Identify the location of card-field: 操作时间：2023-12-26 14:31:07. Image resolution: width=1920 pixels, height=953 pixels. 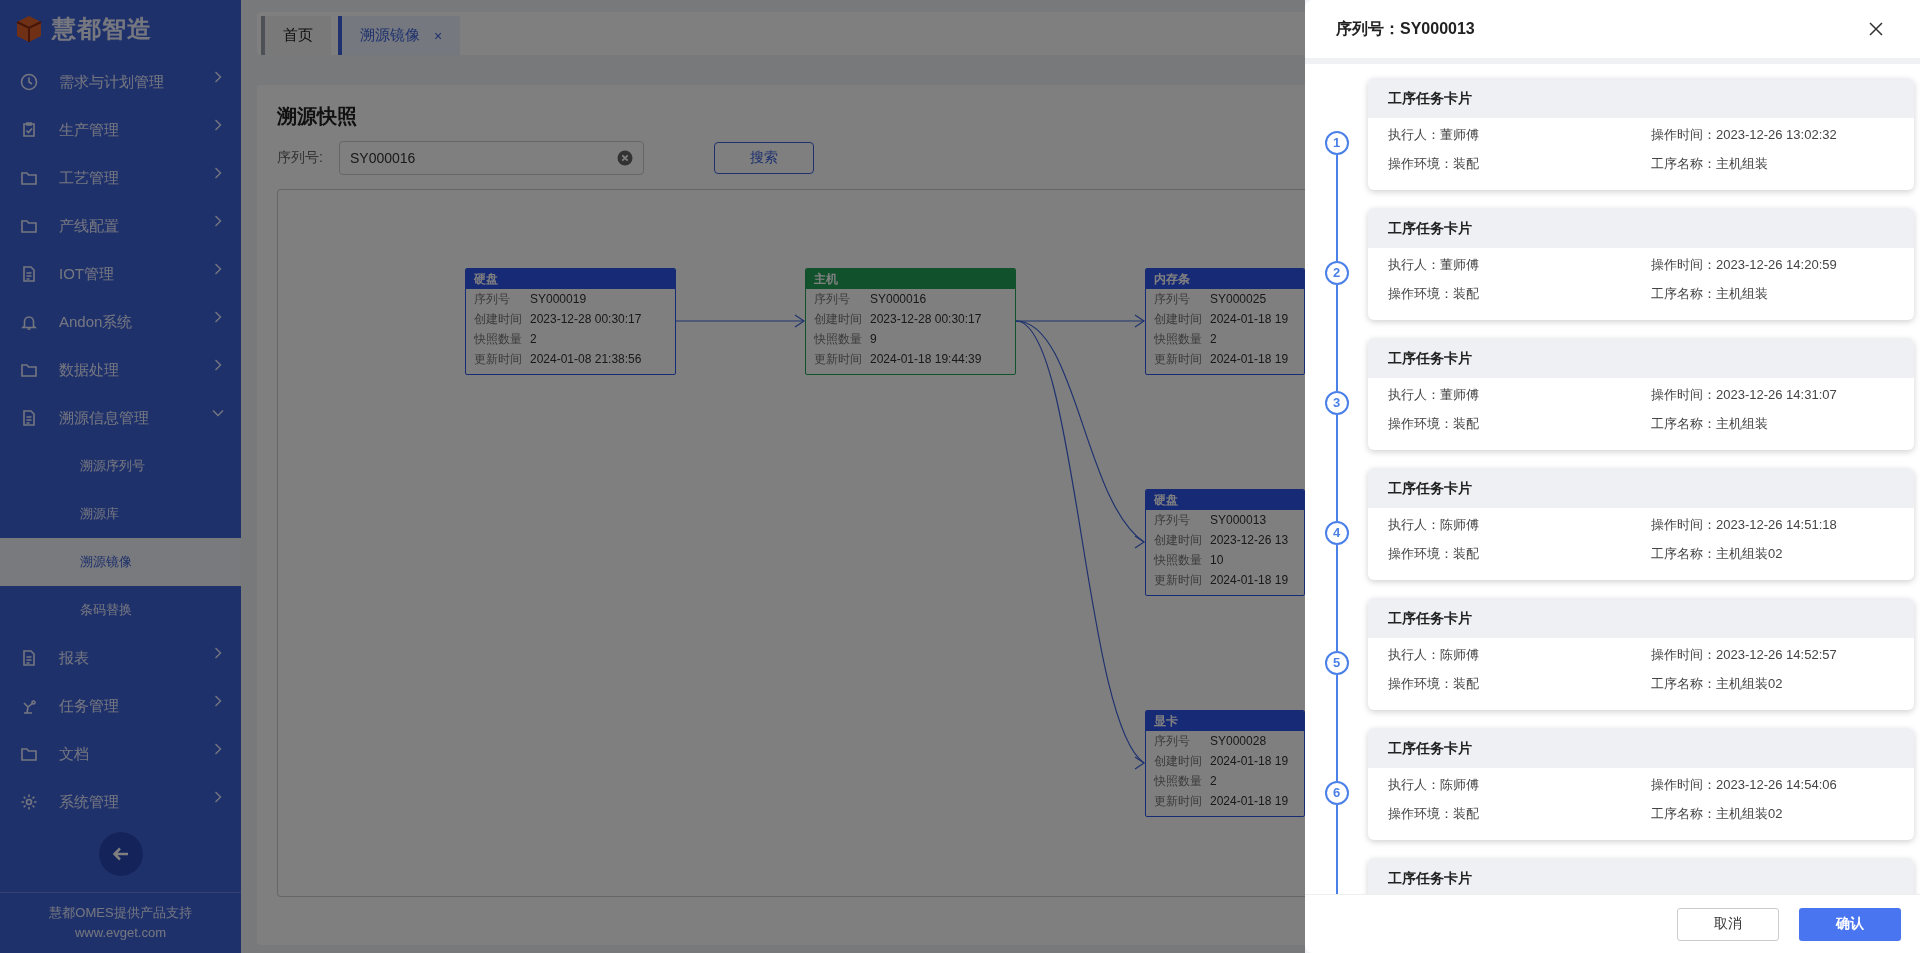
(1782, 395).